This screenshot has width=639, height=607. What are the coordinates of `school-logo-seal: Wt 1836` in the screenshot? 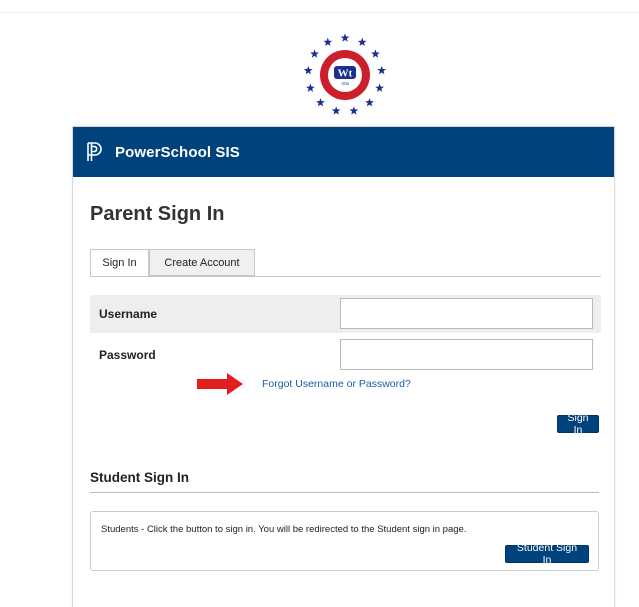 It's located at (345, 74).